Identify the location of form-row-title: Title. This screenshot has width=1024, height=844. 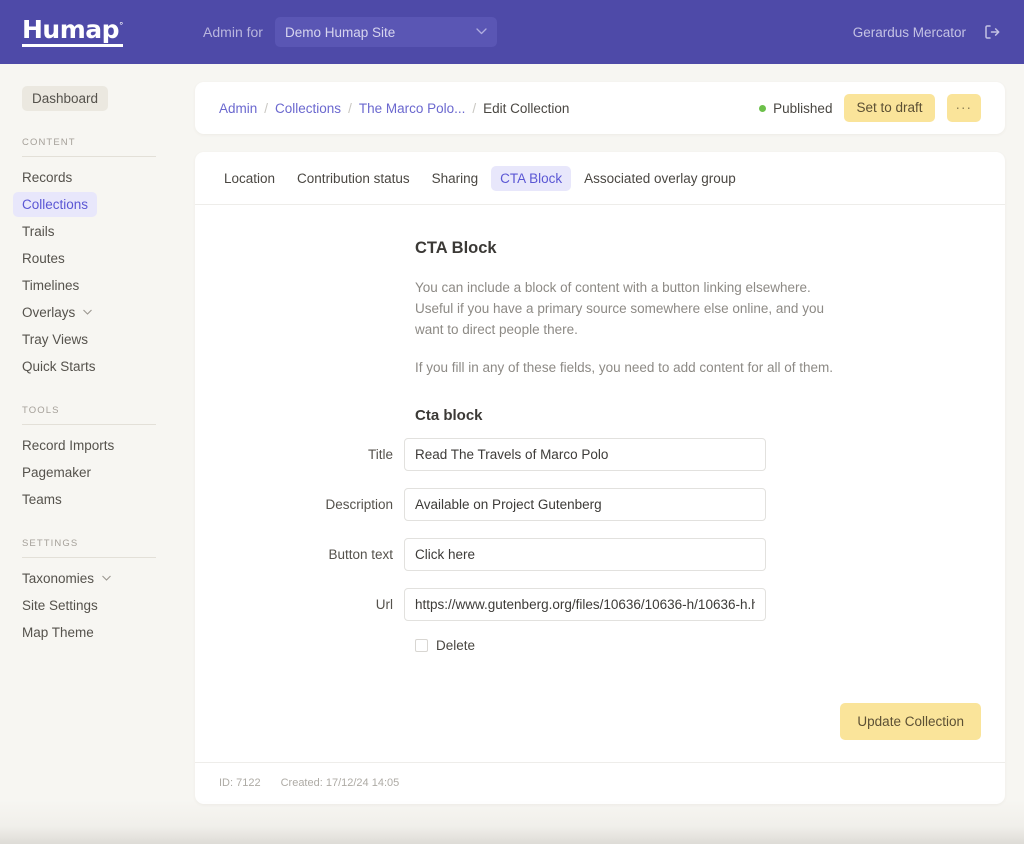
(600, 454).